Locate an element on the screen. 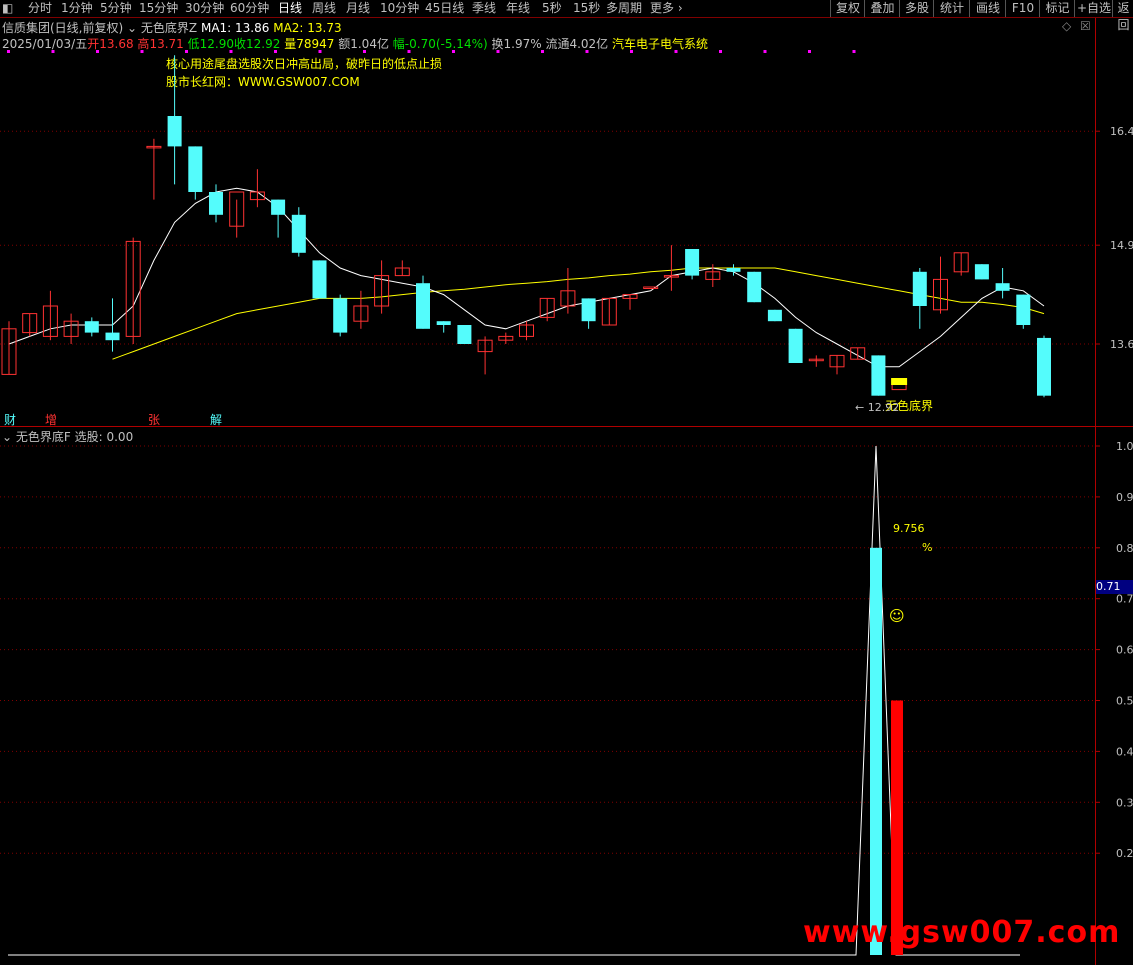 The height and width of the screenshot is (965, 1133). y-tick-lower: 0.9 is located at coordinates (1124, 497).